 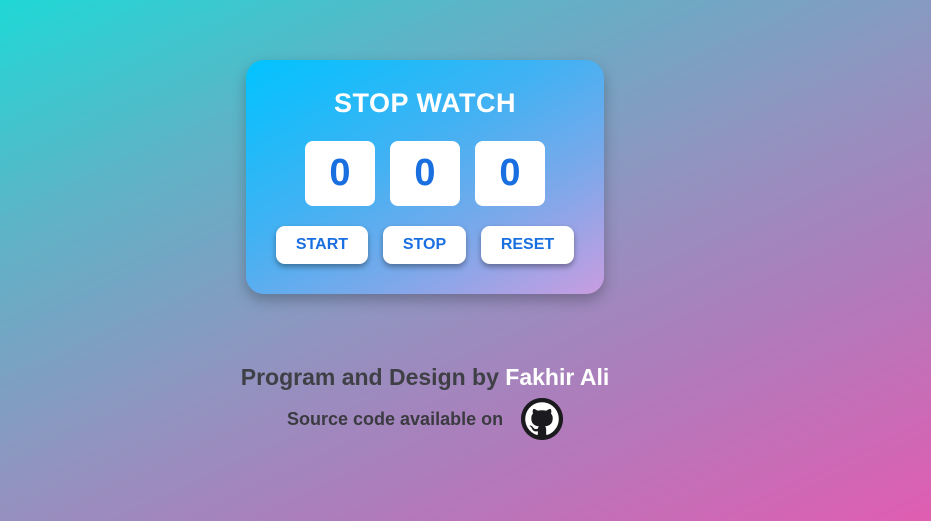 I want to click on credit-line: Program and Design by Fakhir Ali, so click(x=425, y=377).